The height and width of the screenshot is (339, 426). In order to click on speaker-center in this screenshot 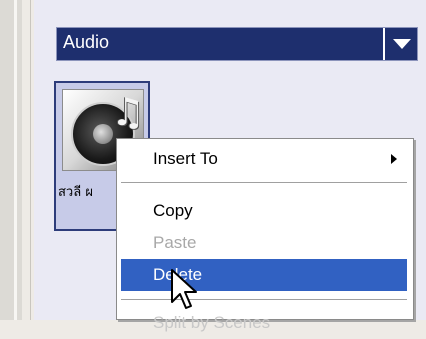, I will do `click(103, 134)`.